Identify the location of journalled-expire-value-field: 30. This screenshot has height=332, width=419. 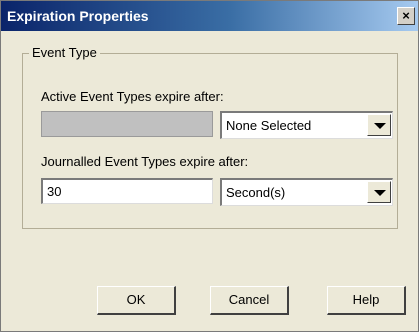
(127, 191).